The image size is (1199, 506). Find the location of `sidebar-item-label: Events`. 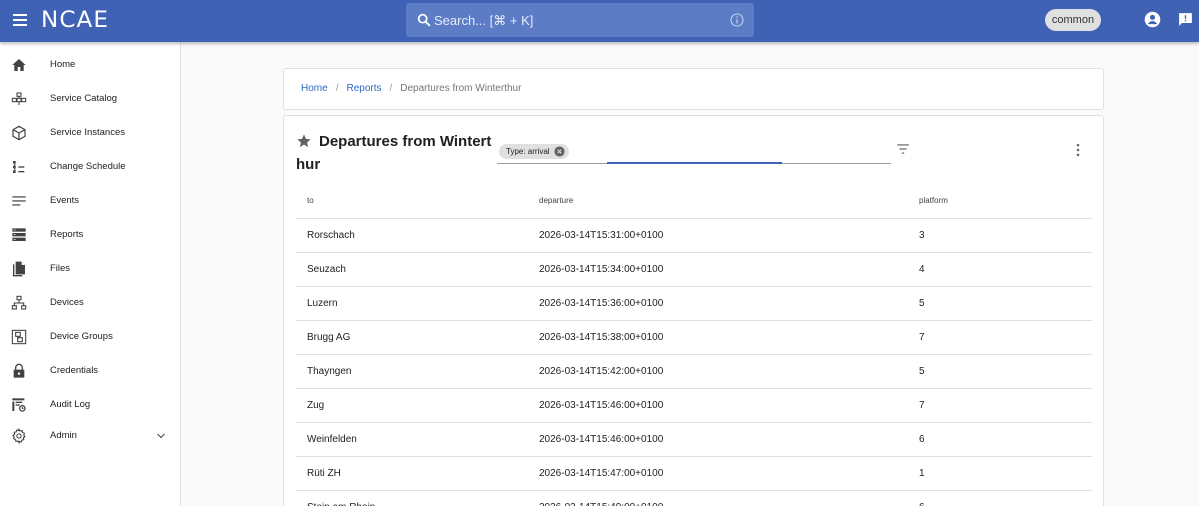

sidebar-item-label: Events is located at coordinates (65, 200).